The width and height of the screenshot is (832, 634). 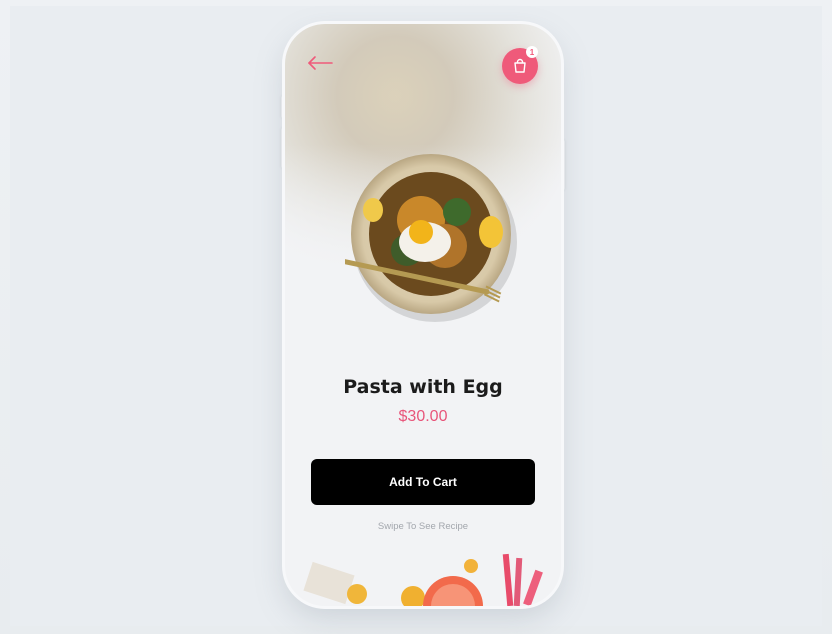 I want to click on arrow-left-icon, so click(x=320, y=63).